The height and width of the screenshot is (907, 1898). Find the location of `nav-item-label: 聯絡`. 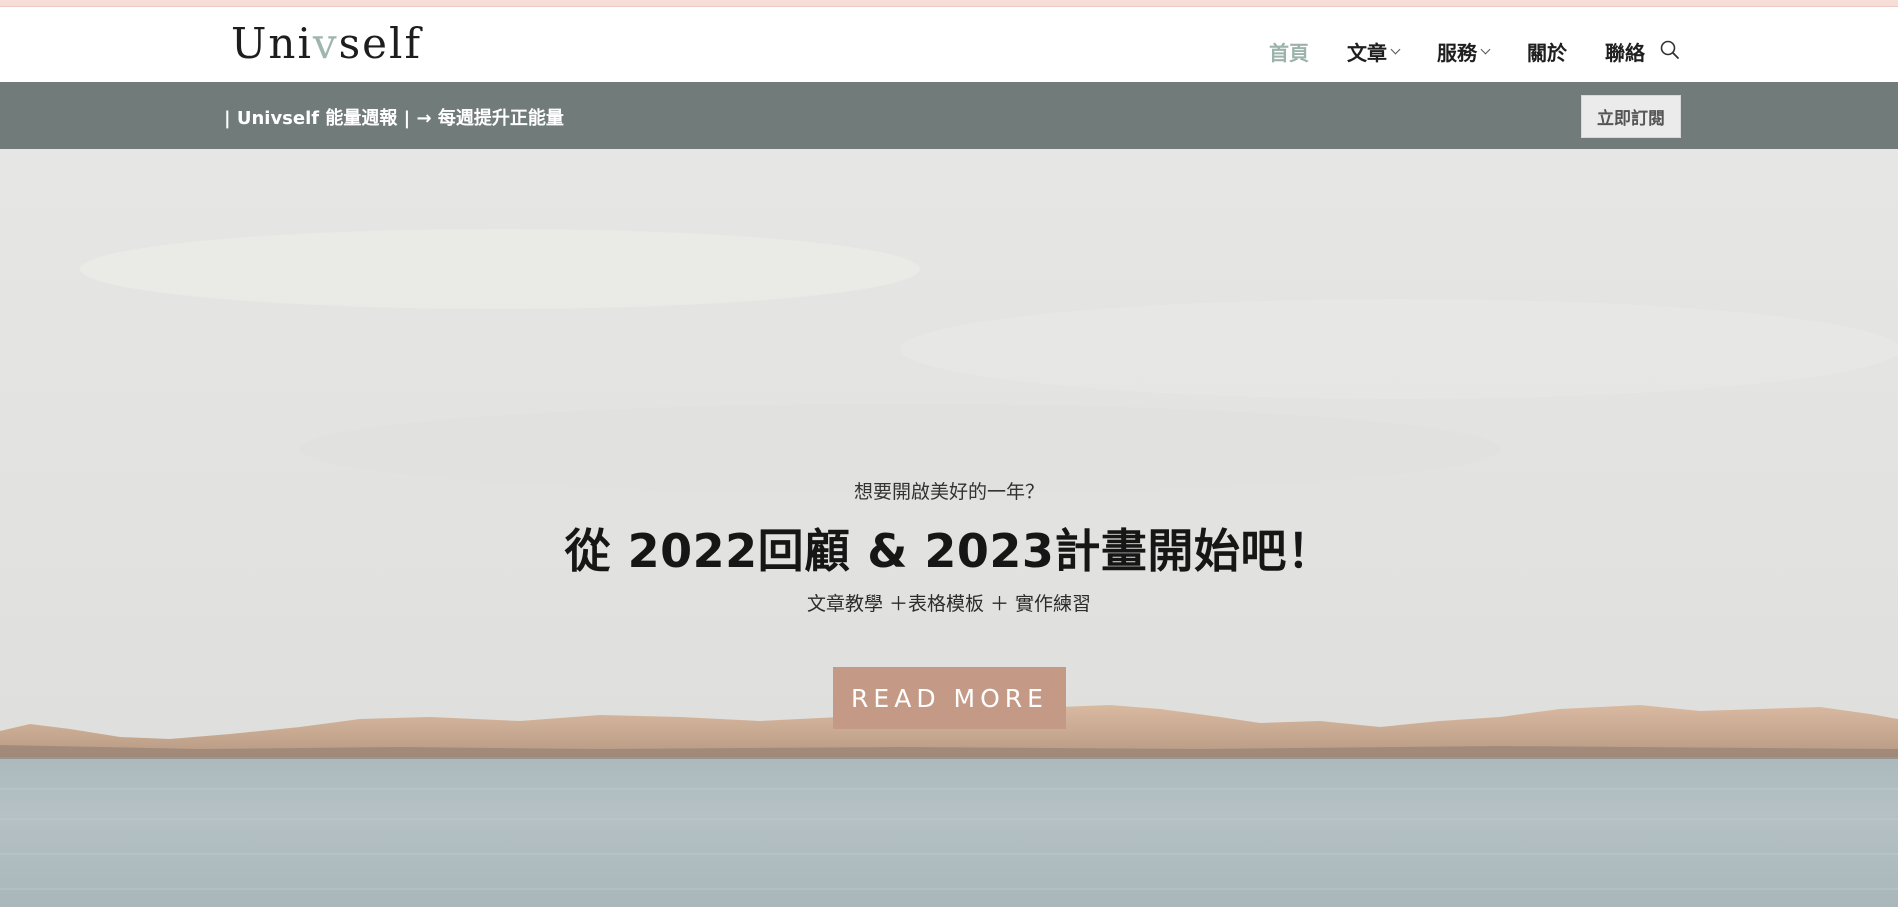

nav-item-label: 聯絡 is located at coordinates (1625, 52).